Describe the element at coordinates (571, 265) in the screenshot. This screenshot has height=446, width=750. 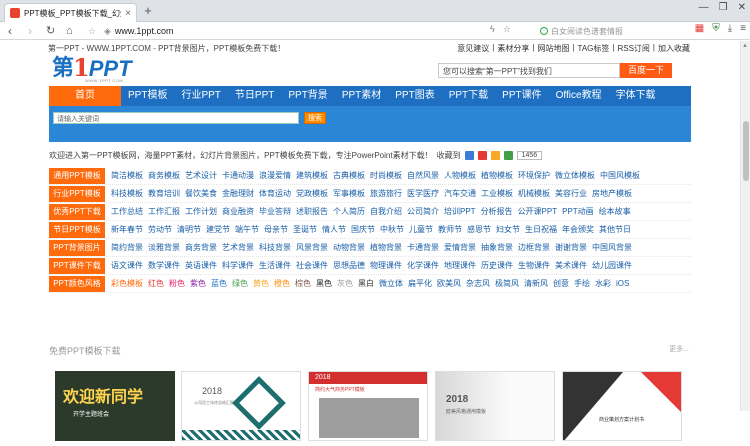
I see `category-link: 美术课件` at that location.